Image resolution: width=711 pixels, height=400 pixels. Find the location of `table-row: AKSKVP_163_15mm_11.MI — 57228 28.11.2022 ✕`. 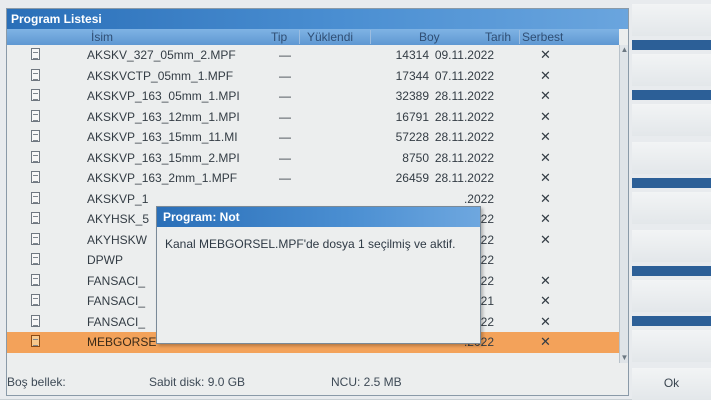

table-row: AKSKVP_163_15mm_11.MI — 57228 28.11.2022 ✕ is located at coordinates (313, 137).